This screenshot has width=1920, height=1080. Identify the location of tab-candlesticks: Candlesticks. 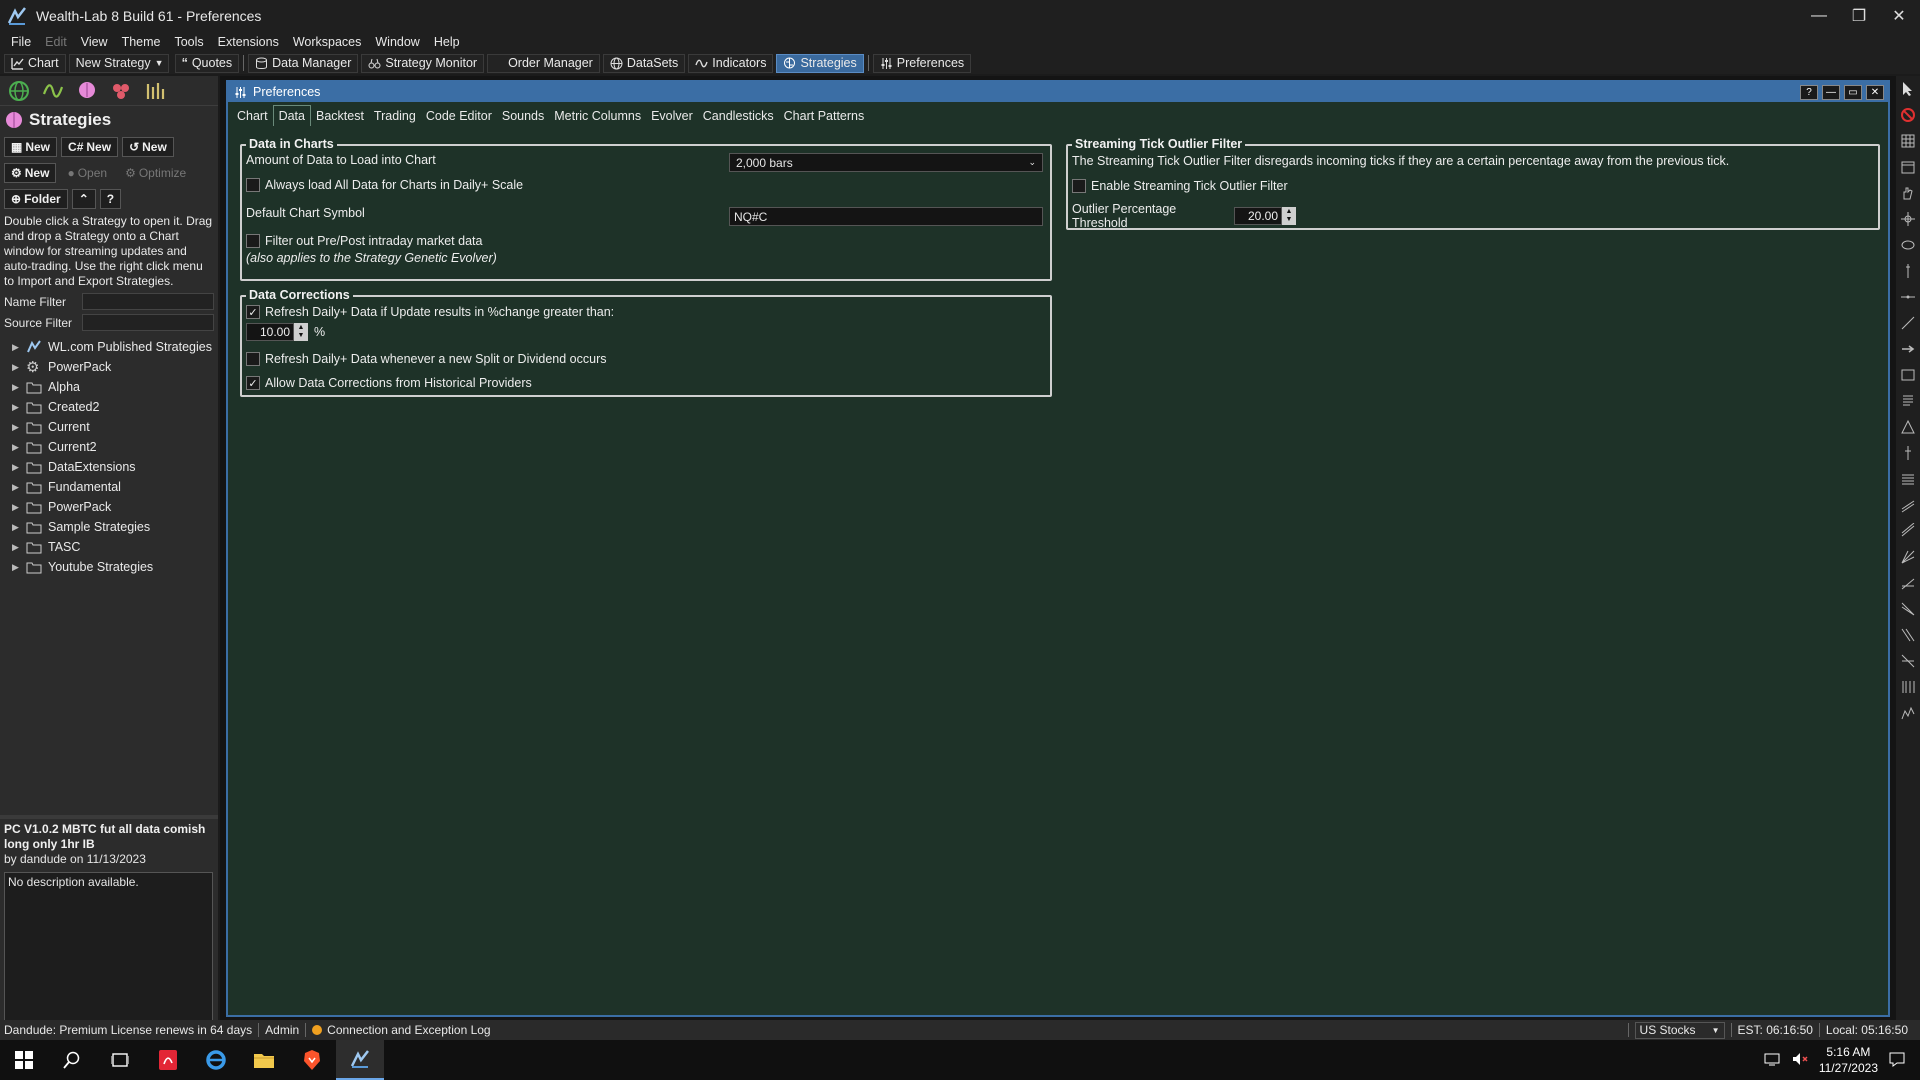
(738, 116).